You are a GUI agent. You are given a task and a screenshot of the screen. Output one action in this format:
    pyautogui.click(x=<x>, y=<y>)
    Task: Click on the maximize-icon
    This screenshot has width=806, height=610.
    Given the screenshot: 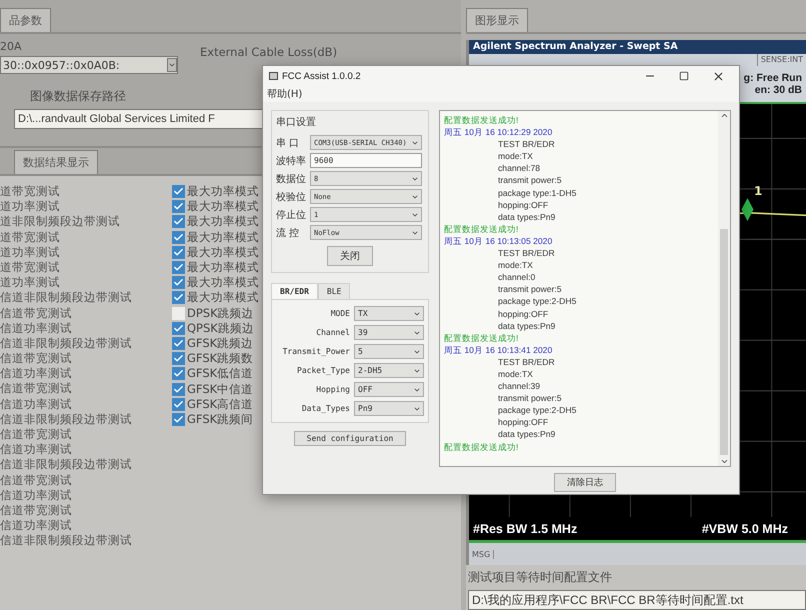 What is the action you would take?
    pyautogui.click(x=684, y=76)
    